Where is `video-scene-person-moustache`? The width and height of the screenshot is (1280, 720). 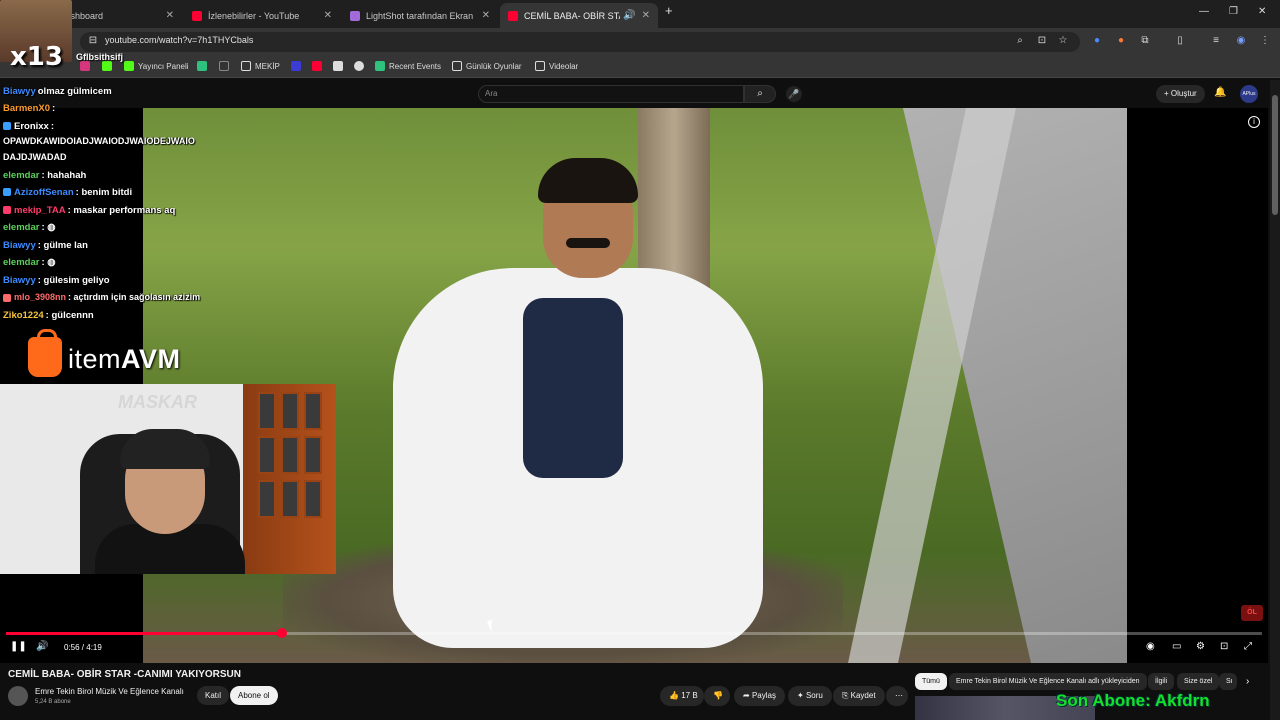 video-scene-person-moustache is located at coordinates (588, 243).